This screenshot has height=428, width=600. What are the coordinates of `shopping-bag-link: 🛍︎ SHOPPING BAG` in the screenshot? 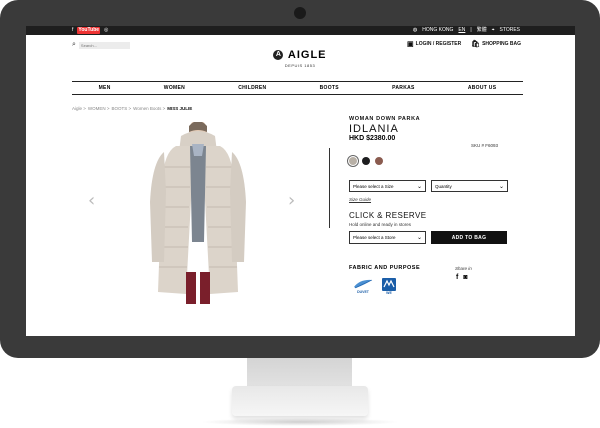 It's located at (496, 44).